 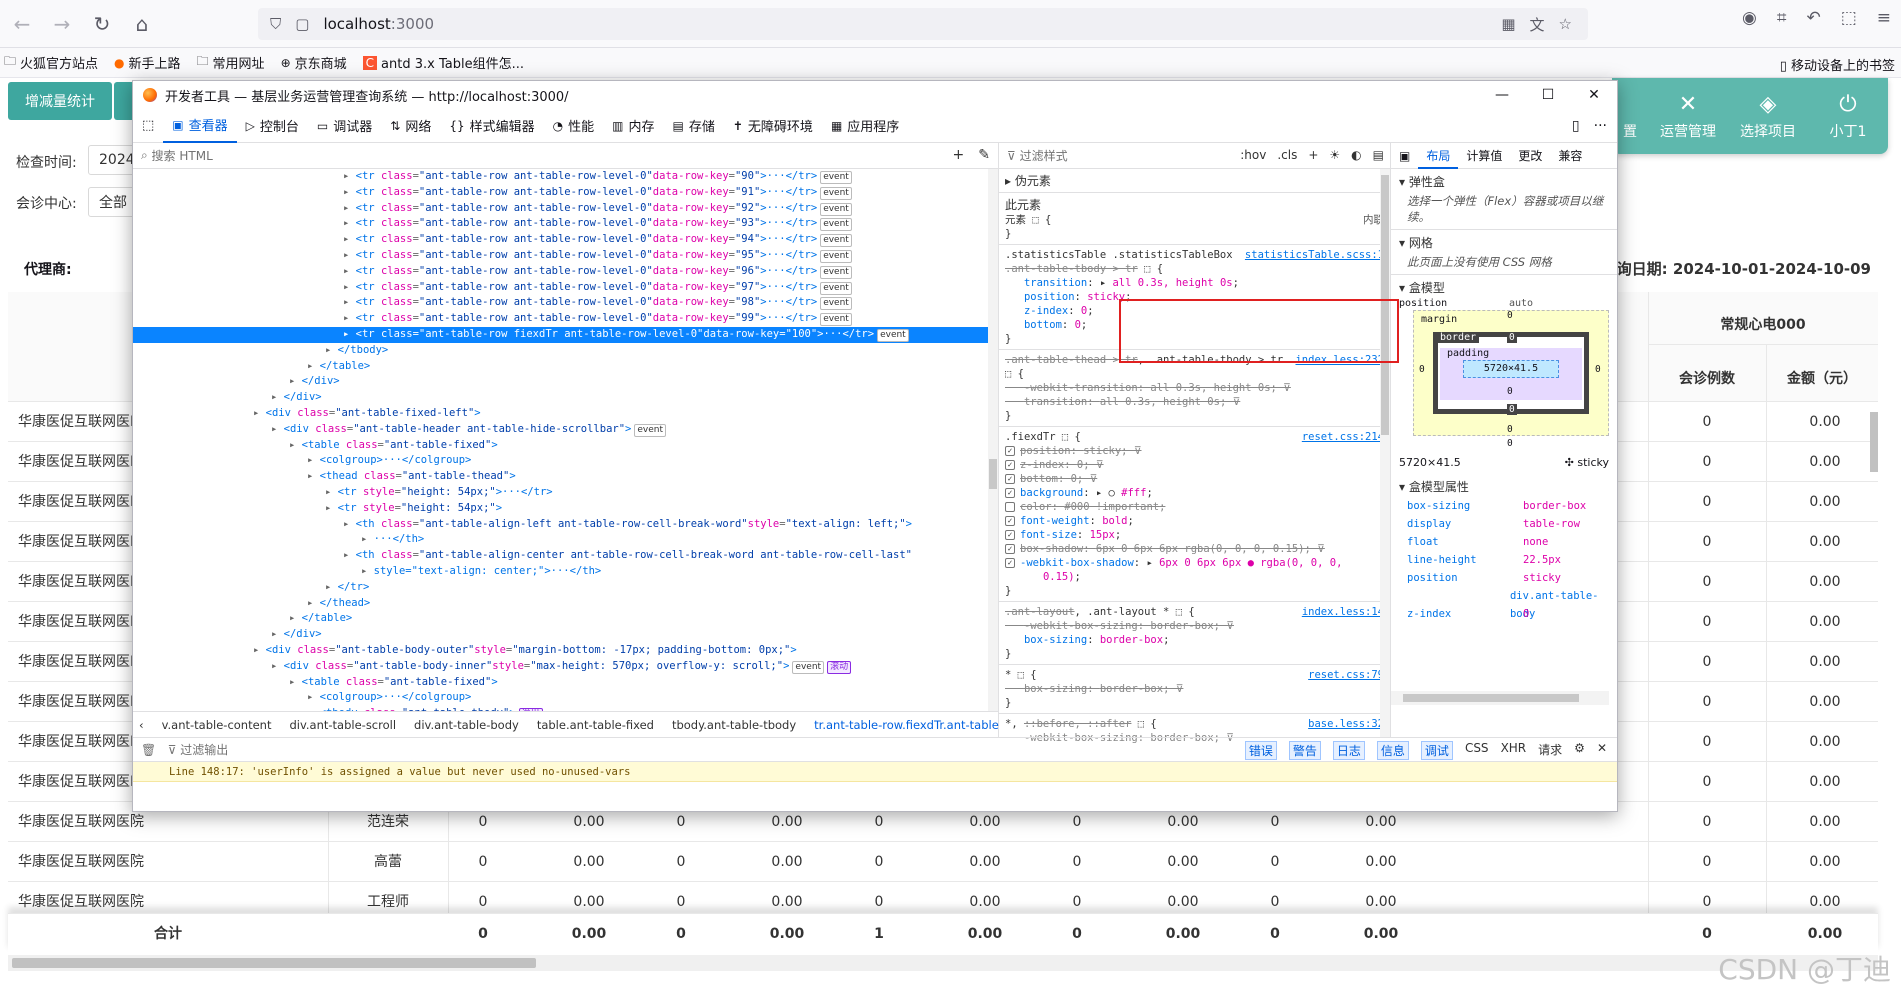 I want to click on position-bottom-value: 0, so click(x=1510, y=443).